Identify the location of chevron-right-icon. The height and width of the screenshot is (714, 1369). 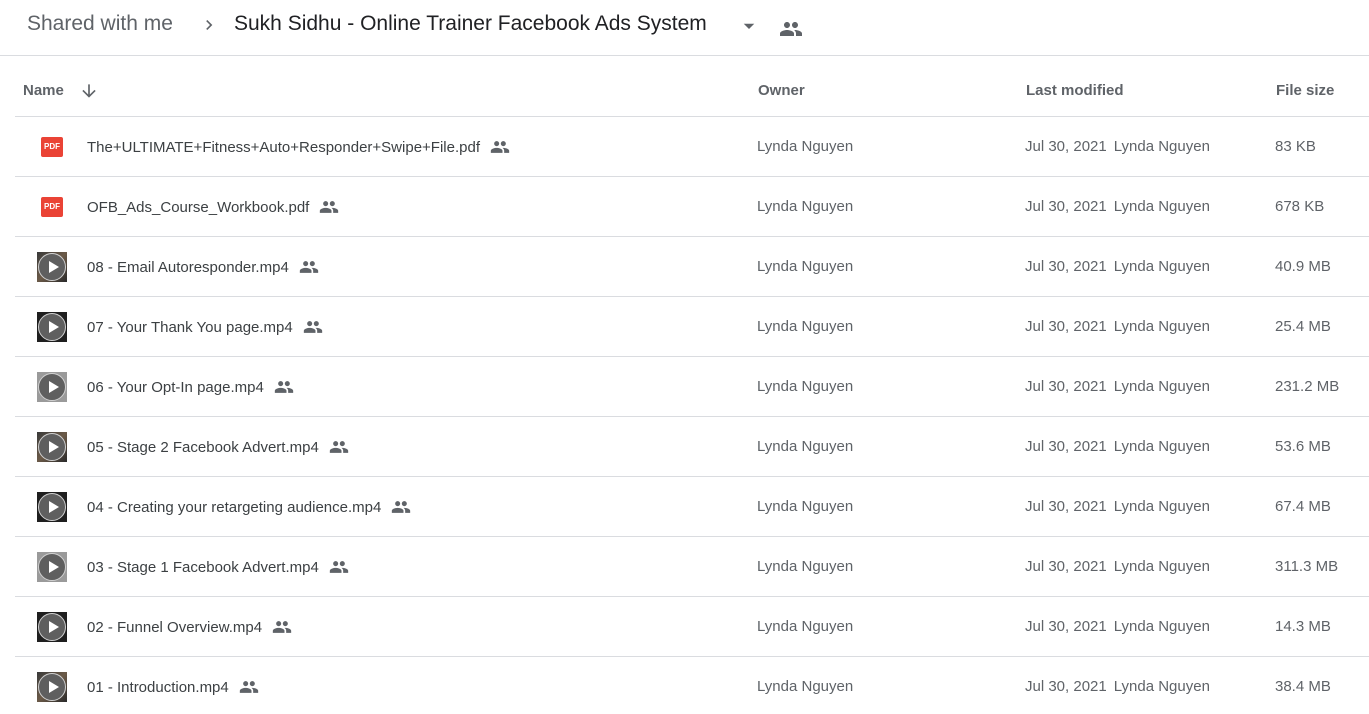
(209, 25).